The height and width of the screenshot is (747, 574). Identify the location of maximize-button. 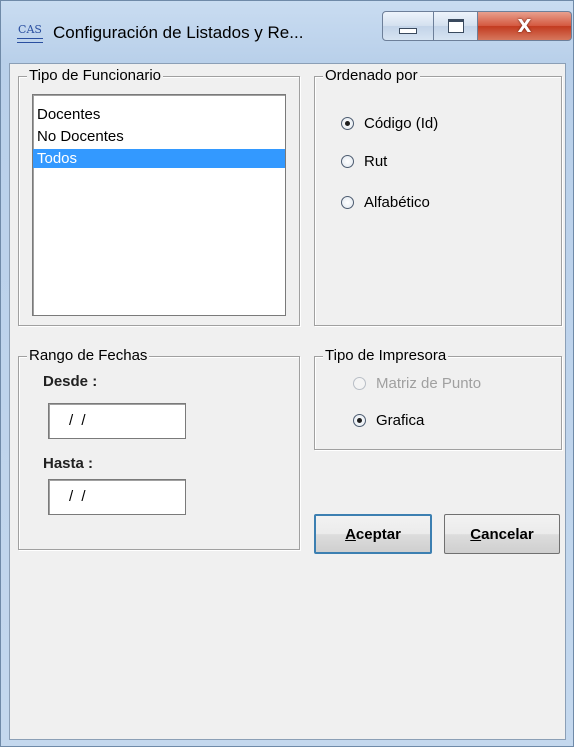
(456, 26).